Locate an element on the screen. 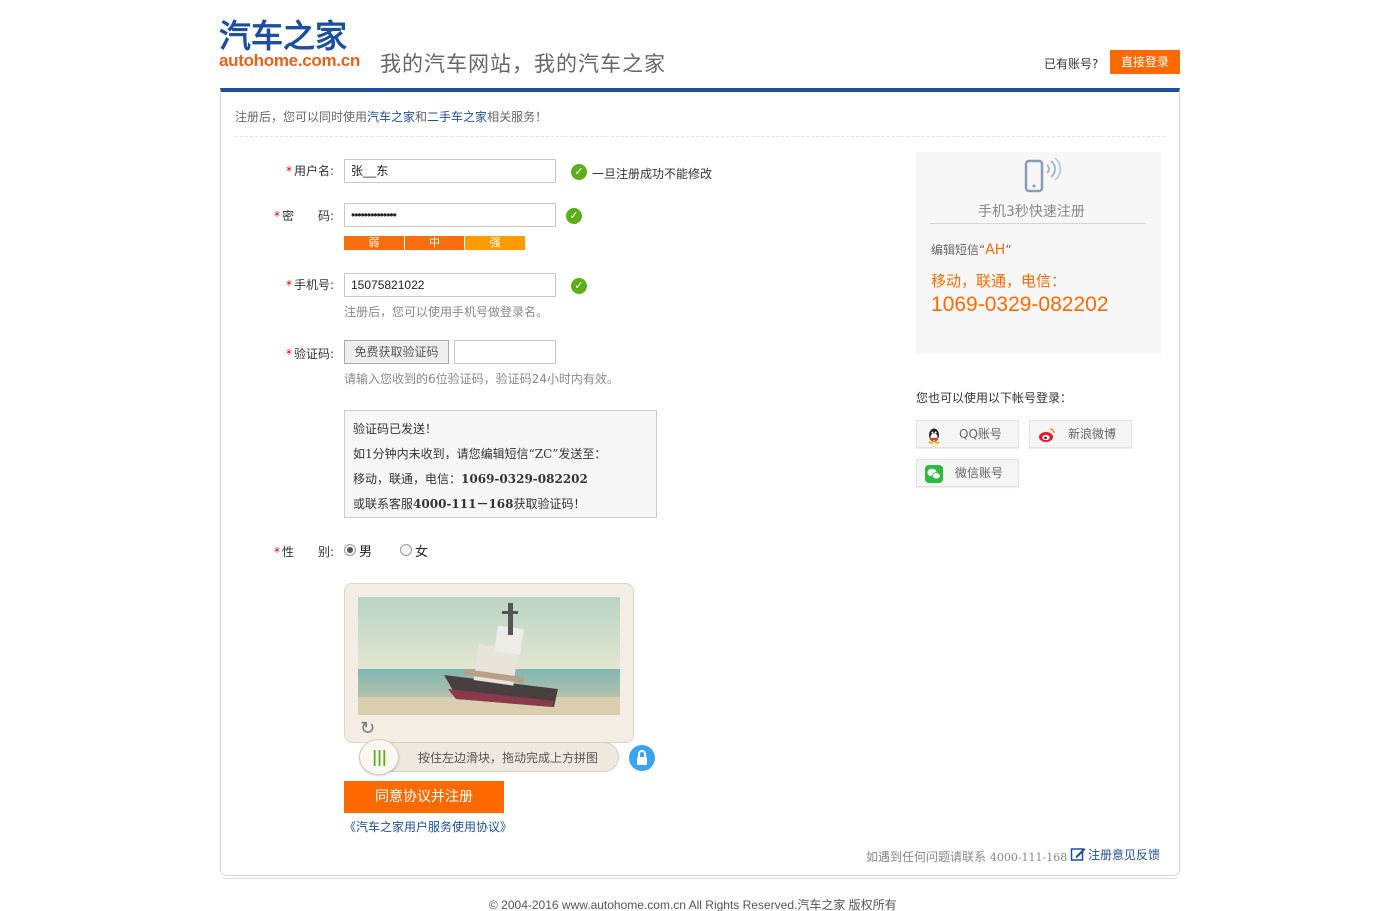  qq-icon is located at coordinates (934, 435).